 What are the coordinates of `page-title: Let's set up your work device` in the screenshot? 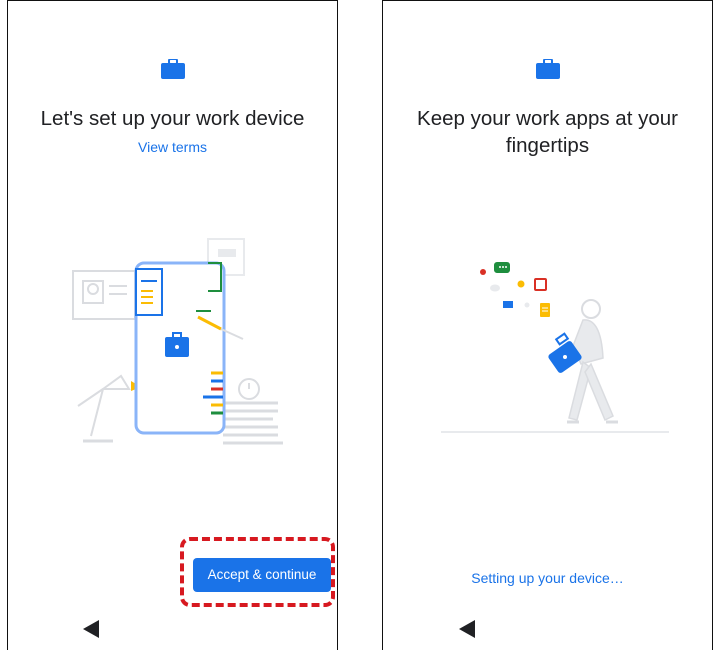 It's located at (172, 118).